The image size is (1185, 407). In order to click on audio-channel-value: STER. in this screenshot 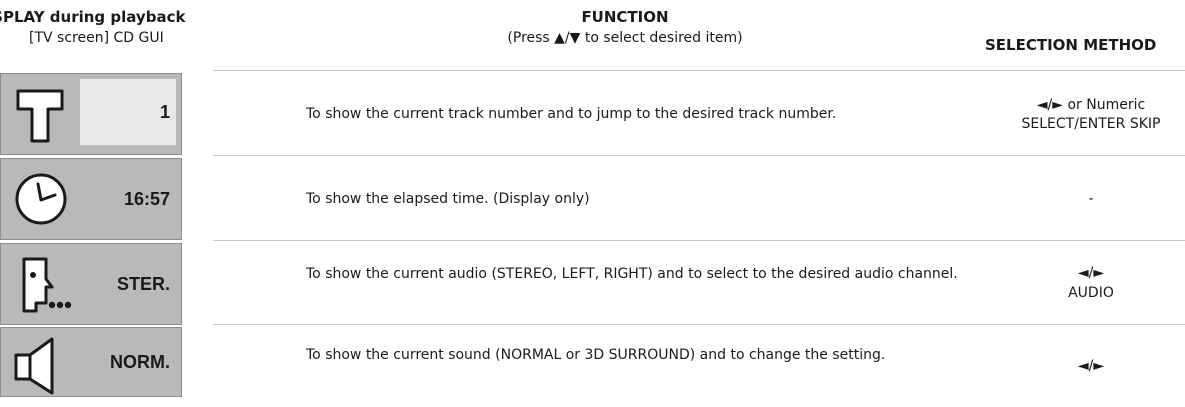, I will do `click(143, 284)`.